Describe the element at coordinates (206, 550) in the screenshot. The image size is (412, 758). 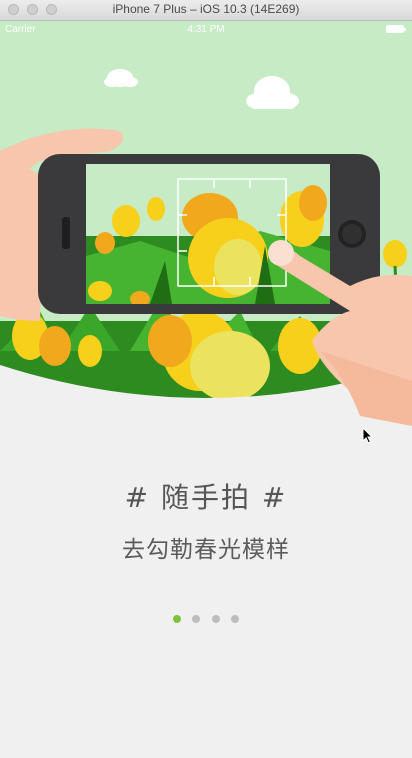
I see `onboarding-subtitle: 去勾勒春光模样` at that location.